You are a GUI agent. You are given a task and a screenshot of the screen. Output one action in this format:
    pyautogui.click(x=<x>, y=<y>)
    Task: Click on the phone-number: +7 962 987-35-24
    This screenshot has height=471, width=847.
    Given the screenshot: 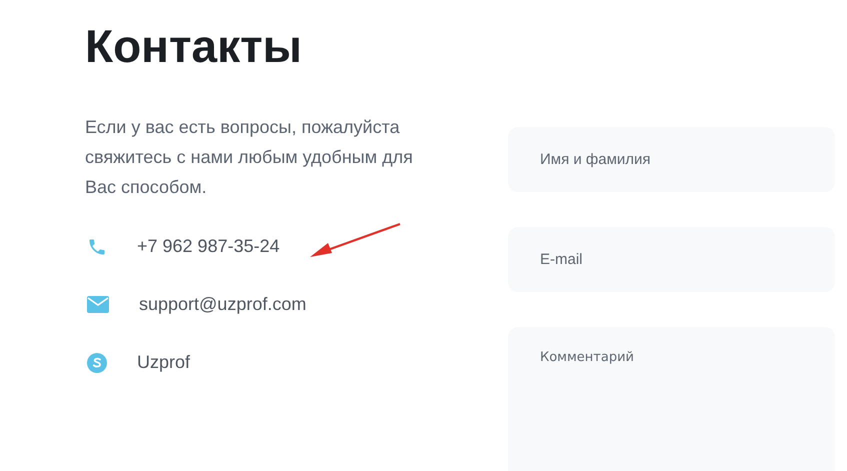 What is the action you would take?
    pyautogui.click(x=208, y=246)
    